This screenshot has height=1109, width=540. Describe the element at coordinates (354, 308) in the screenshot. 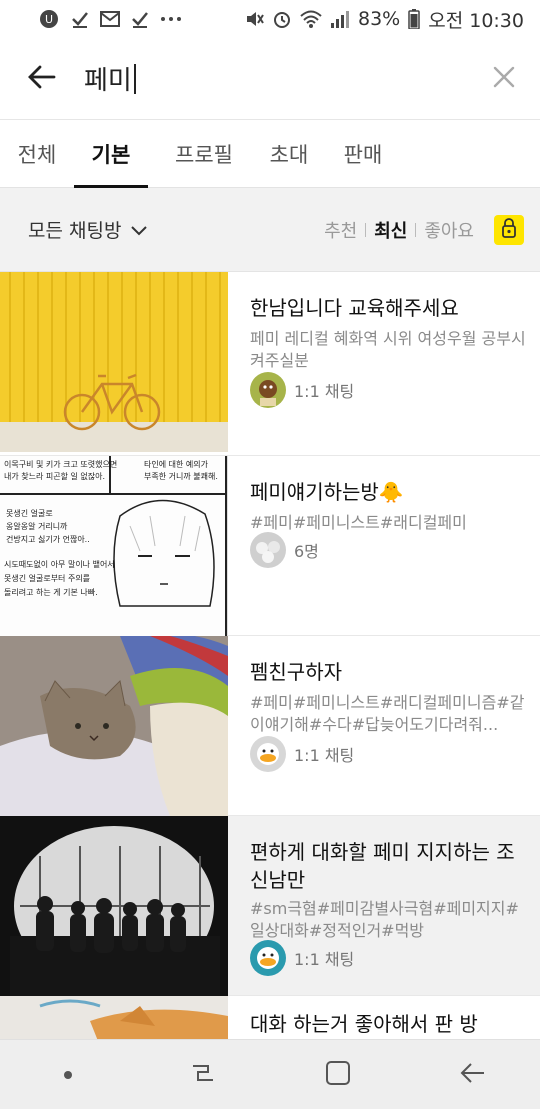

I see `room-title: 한남입니다 교육해주세요` at that location.